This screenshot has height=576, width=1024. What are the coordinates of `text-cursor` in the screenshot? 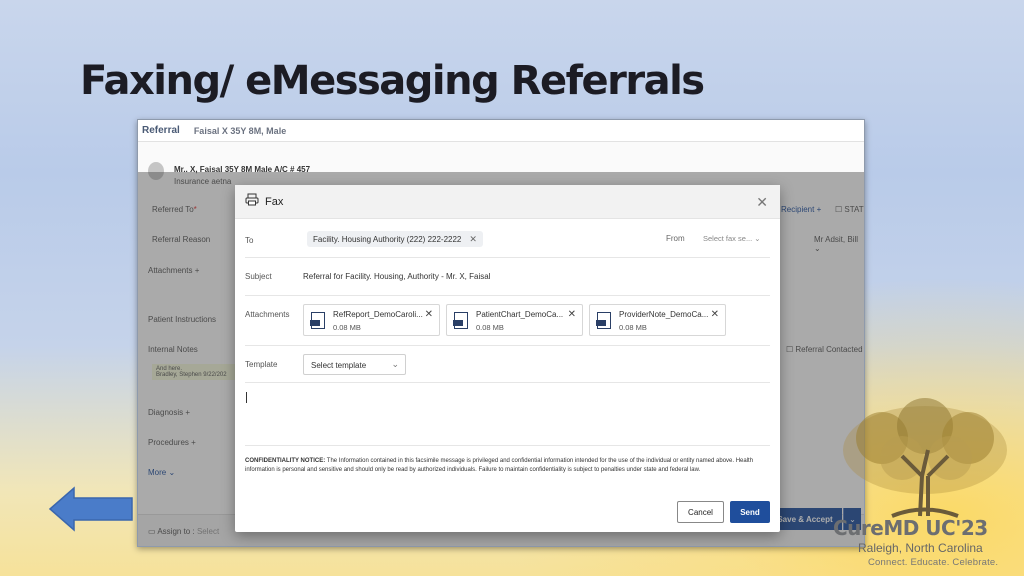 It's located at (246, 397).